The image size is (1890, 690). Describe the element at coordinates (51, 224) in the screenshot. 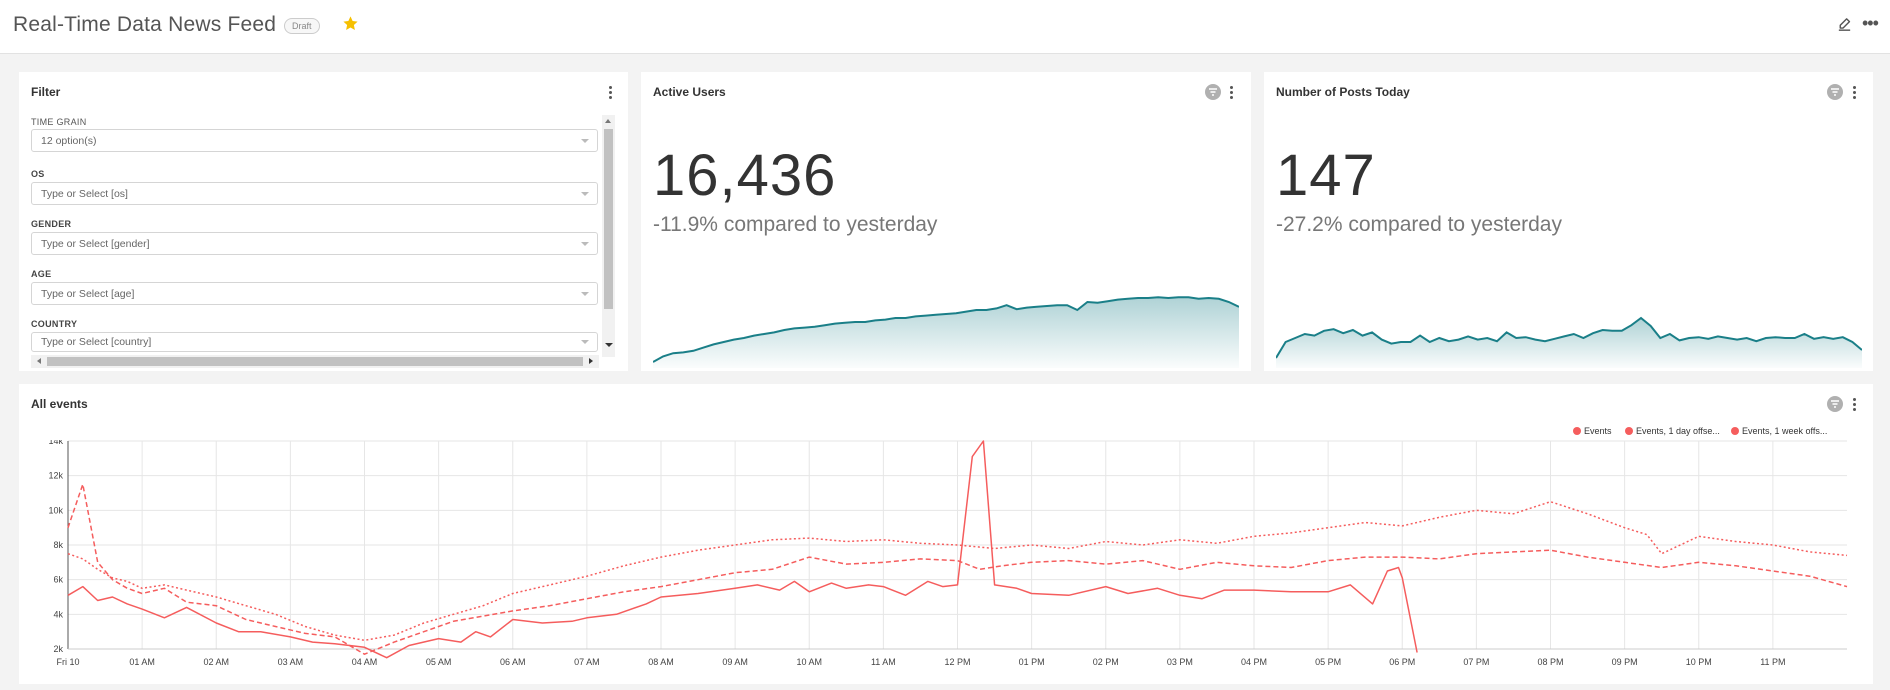

I see `gender-label: GENDER` at that location.